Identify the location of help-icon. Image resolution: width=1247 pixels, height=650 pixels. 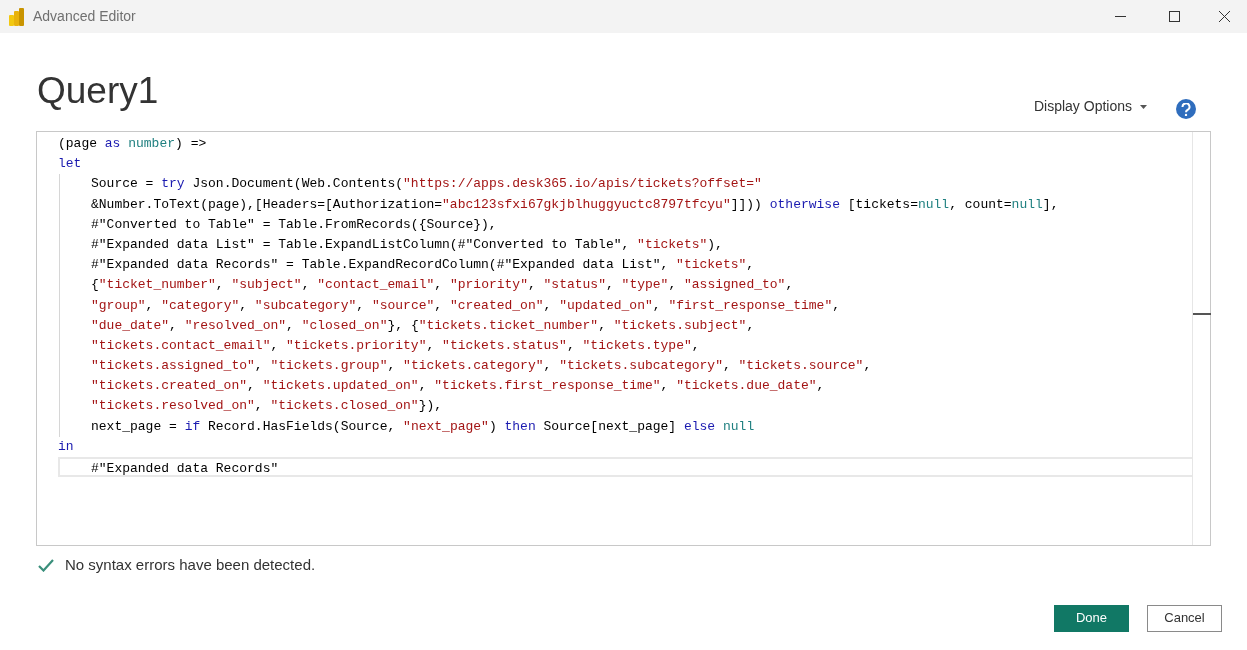
(1186, 109).